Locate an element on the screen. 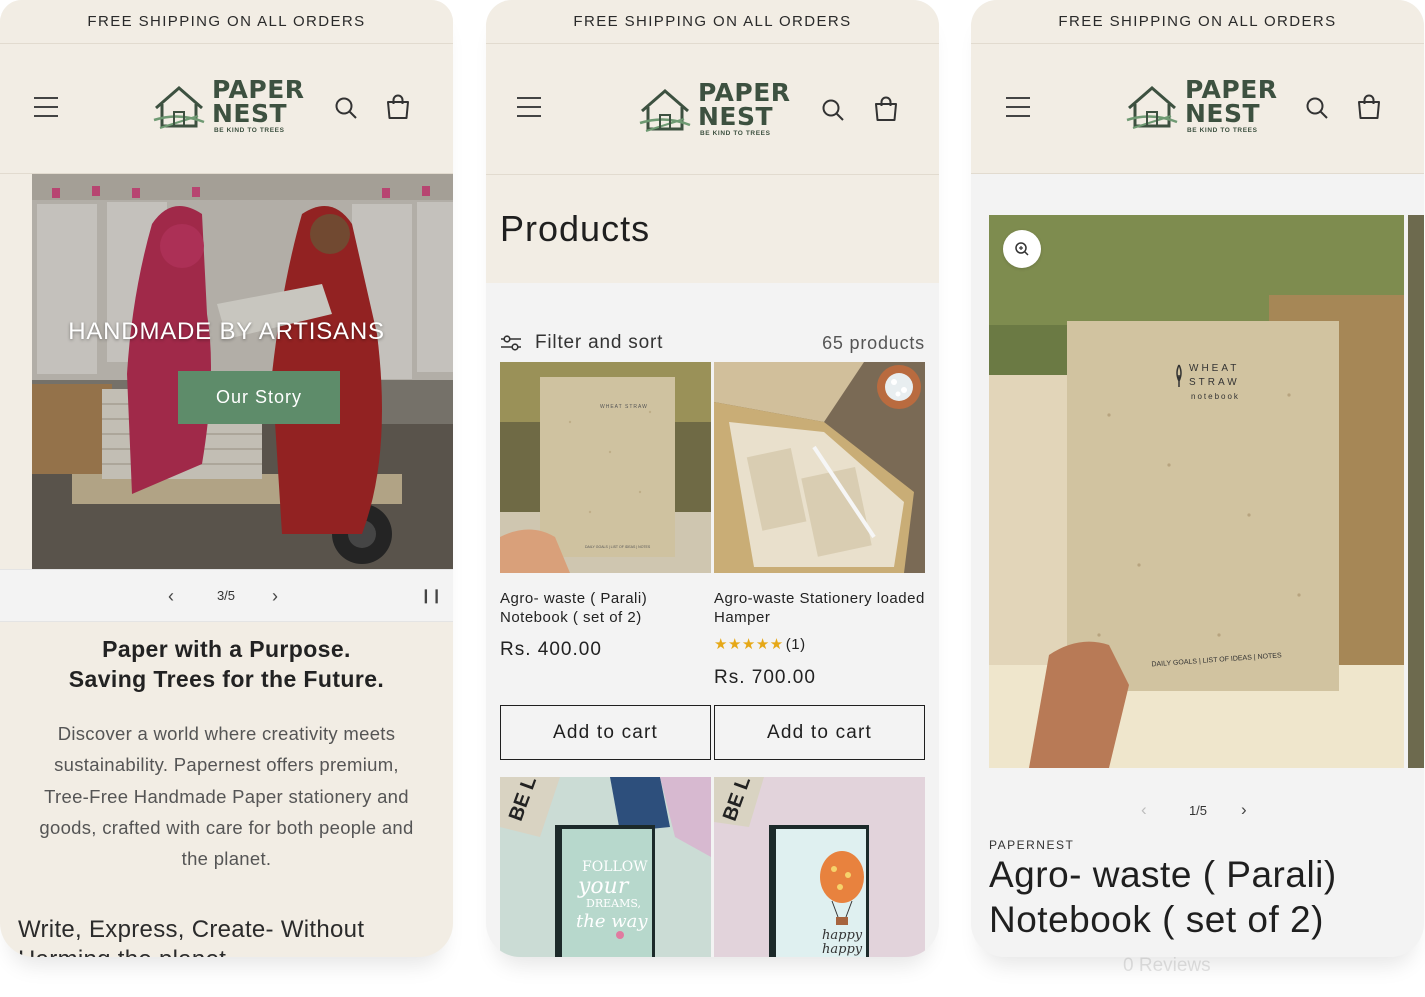  product-title: Agro-waste Stationery loaded Hamper is located at coordinates (819, 608).